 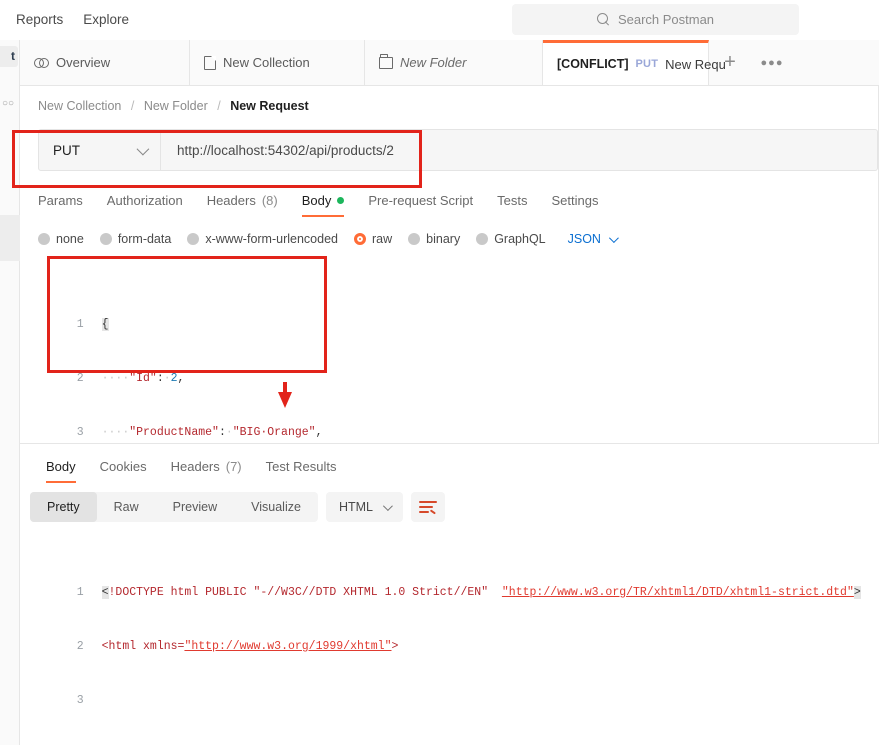 I want to click on explore-link: Explore, so click(x=106, y=20).